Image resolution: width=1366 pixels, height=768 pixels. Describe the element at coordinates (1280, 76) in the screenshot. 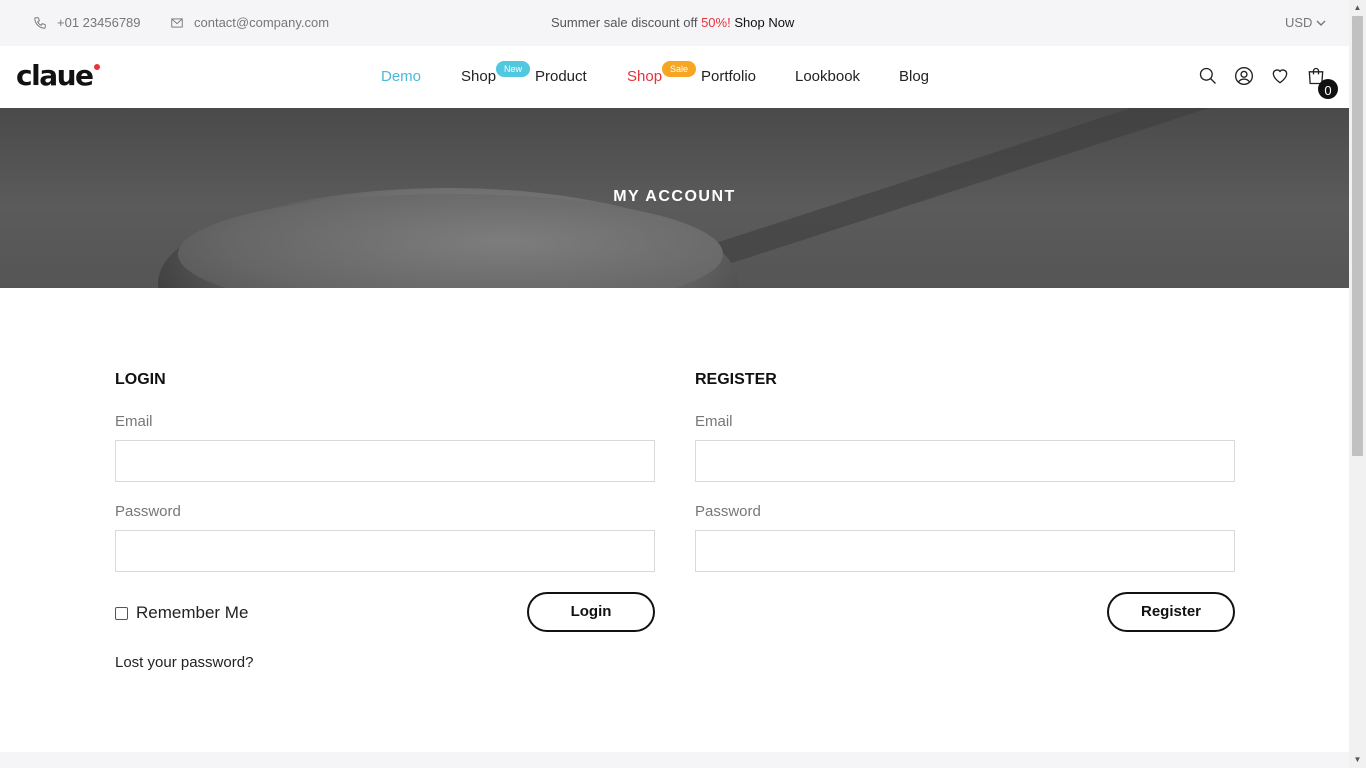

I see `heart-icon` at that location.